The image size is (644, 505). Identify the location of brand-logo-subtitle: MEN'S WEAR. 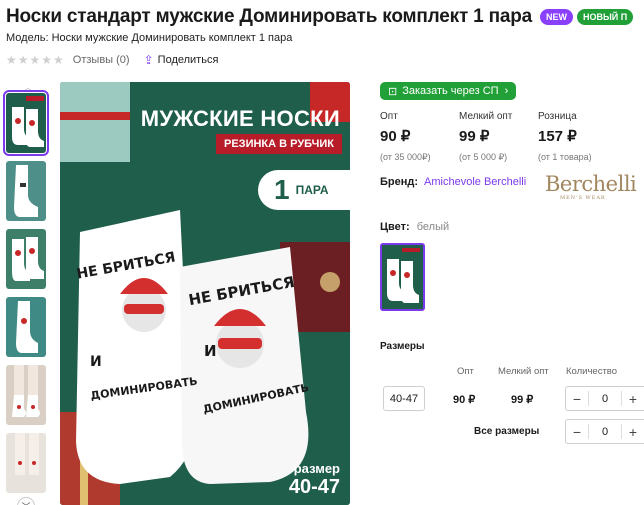
(583, 198).